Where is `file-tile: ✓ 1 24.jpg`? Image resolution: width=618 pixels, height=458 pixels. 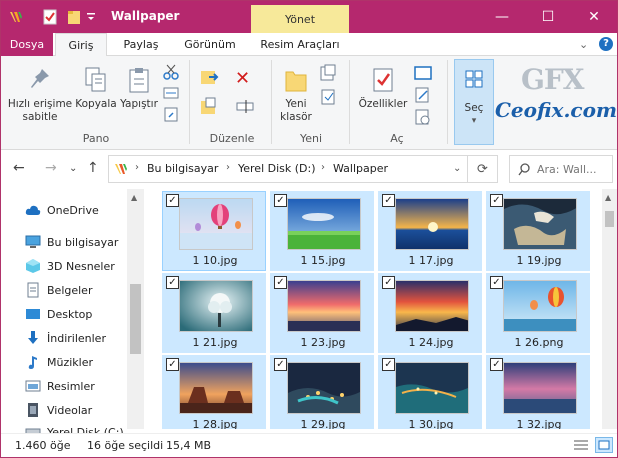 file-tile: ✓ 1 24.jpg is located at coordinates (430, 313).